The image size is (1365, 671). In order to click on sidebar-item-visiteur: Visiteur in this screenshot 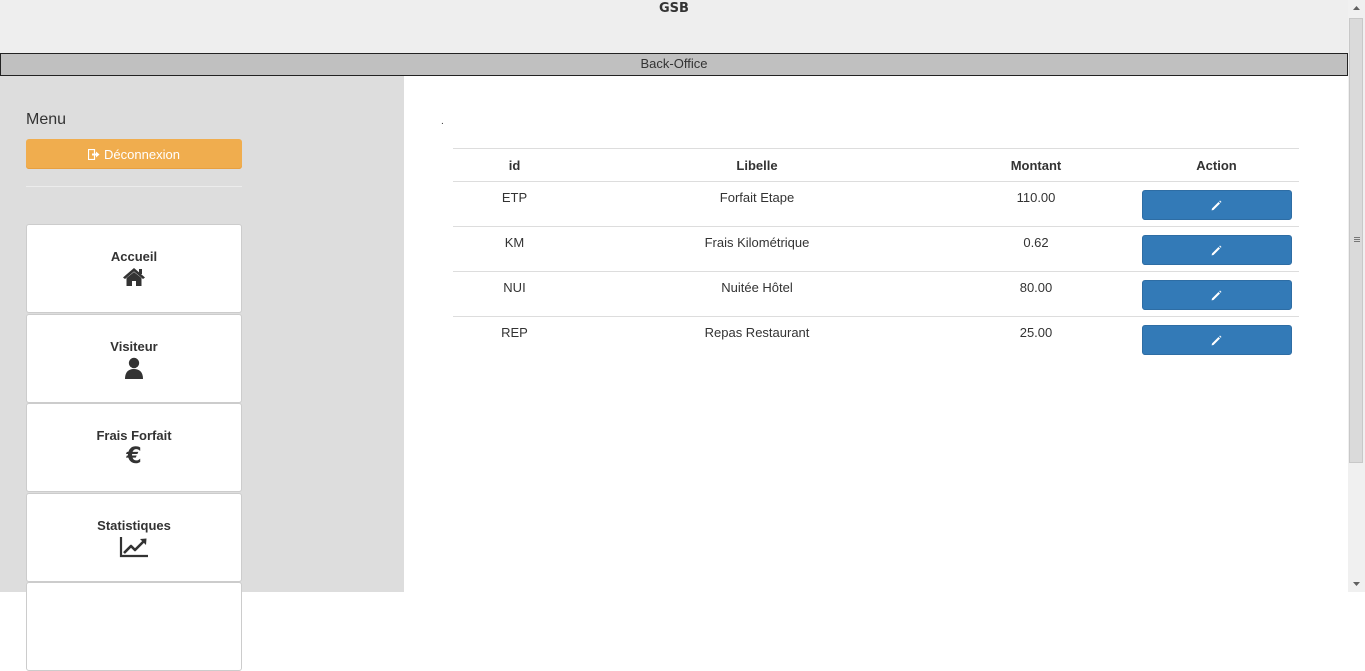, I will do `click(134, 358)`.